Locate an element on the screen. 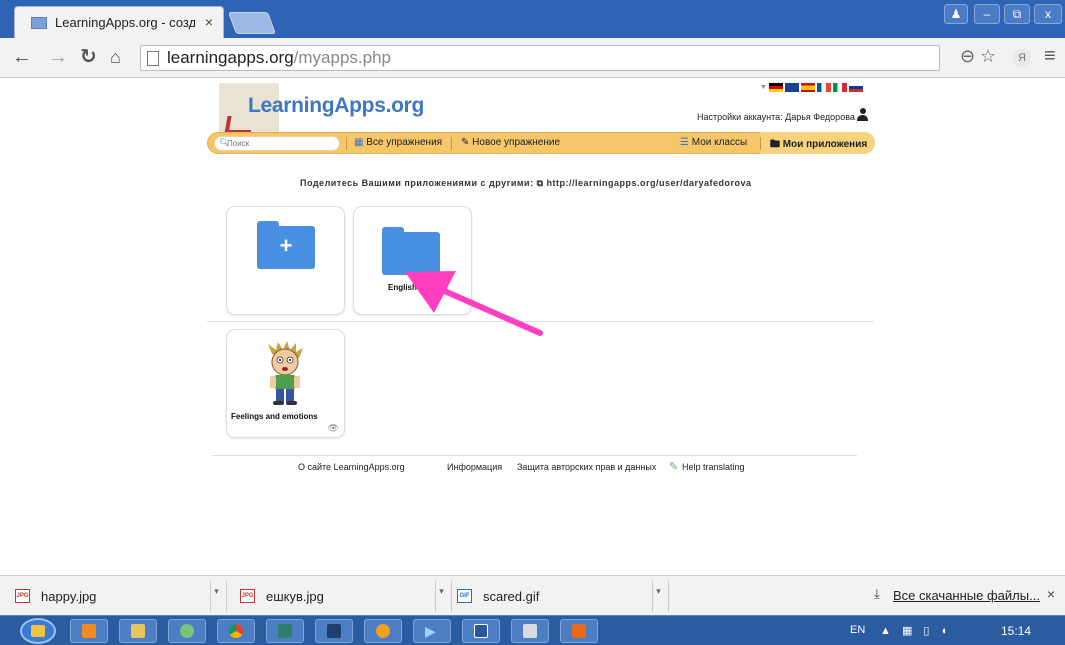  section-divider is located at coordinates (540, 321).